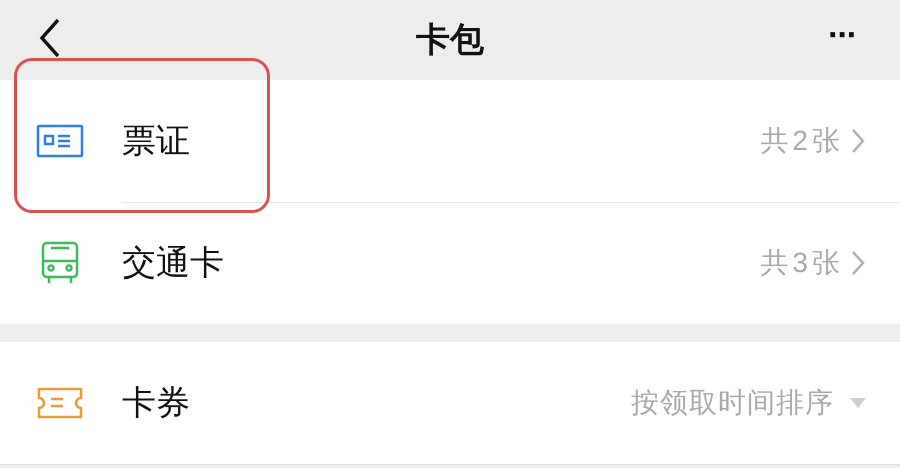  What do you see at coordinates (802, 263) in the screenshot?
I see `card-count: 共3张` at bounding box center [802, 263].